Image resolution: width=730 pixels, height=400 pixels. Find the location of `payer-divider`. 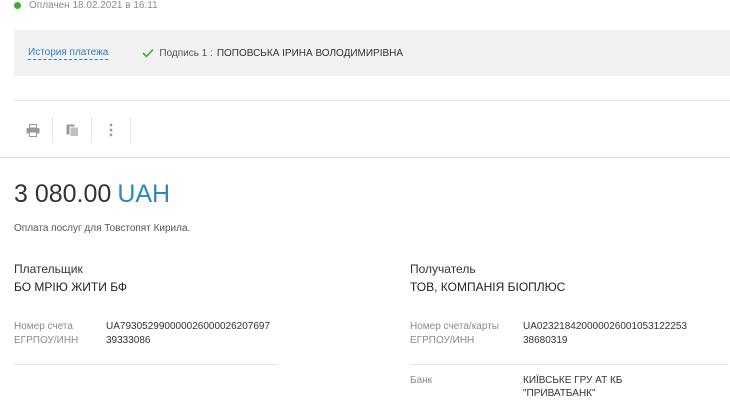

payer-divider is located at coordinates (146, 364).